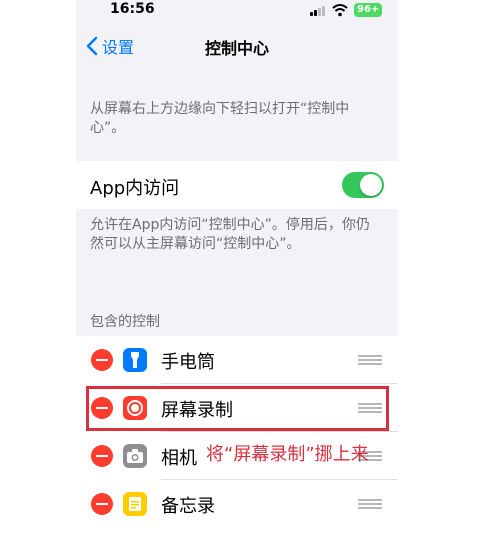 This screenshot has height=533, width=500. Describe the element at coordinates (135, 360) in the screenshot. I see `flashlight-icon` at that location.